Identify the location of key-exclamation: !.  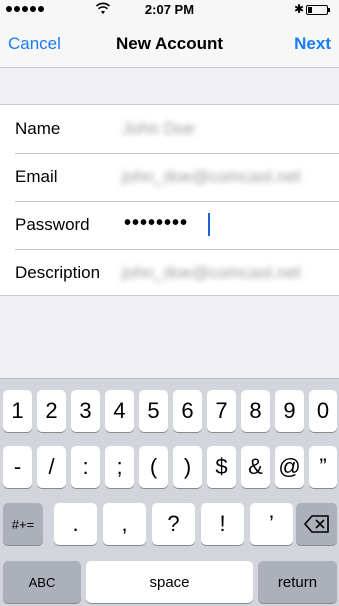
(222, 524).